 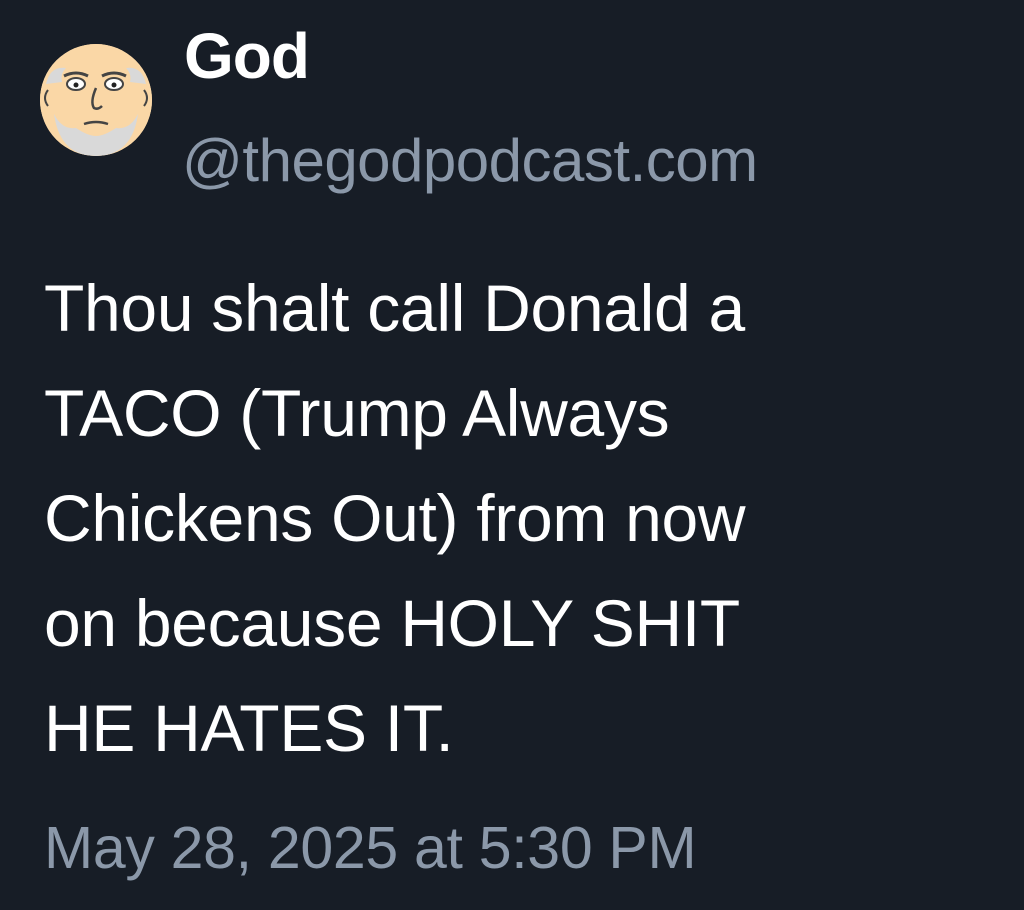 What do you see at coordinates (357, 413) in the screenshot?
I see `post-text-line: TACO (Trump Always` at bounding box center [357, 413].